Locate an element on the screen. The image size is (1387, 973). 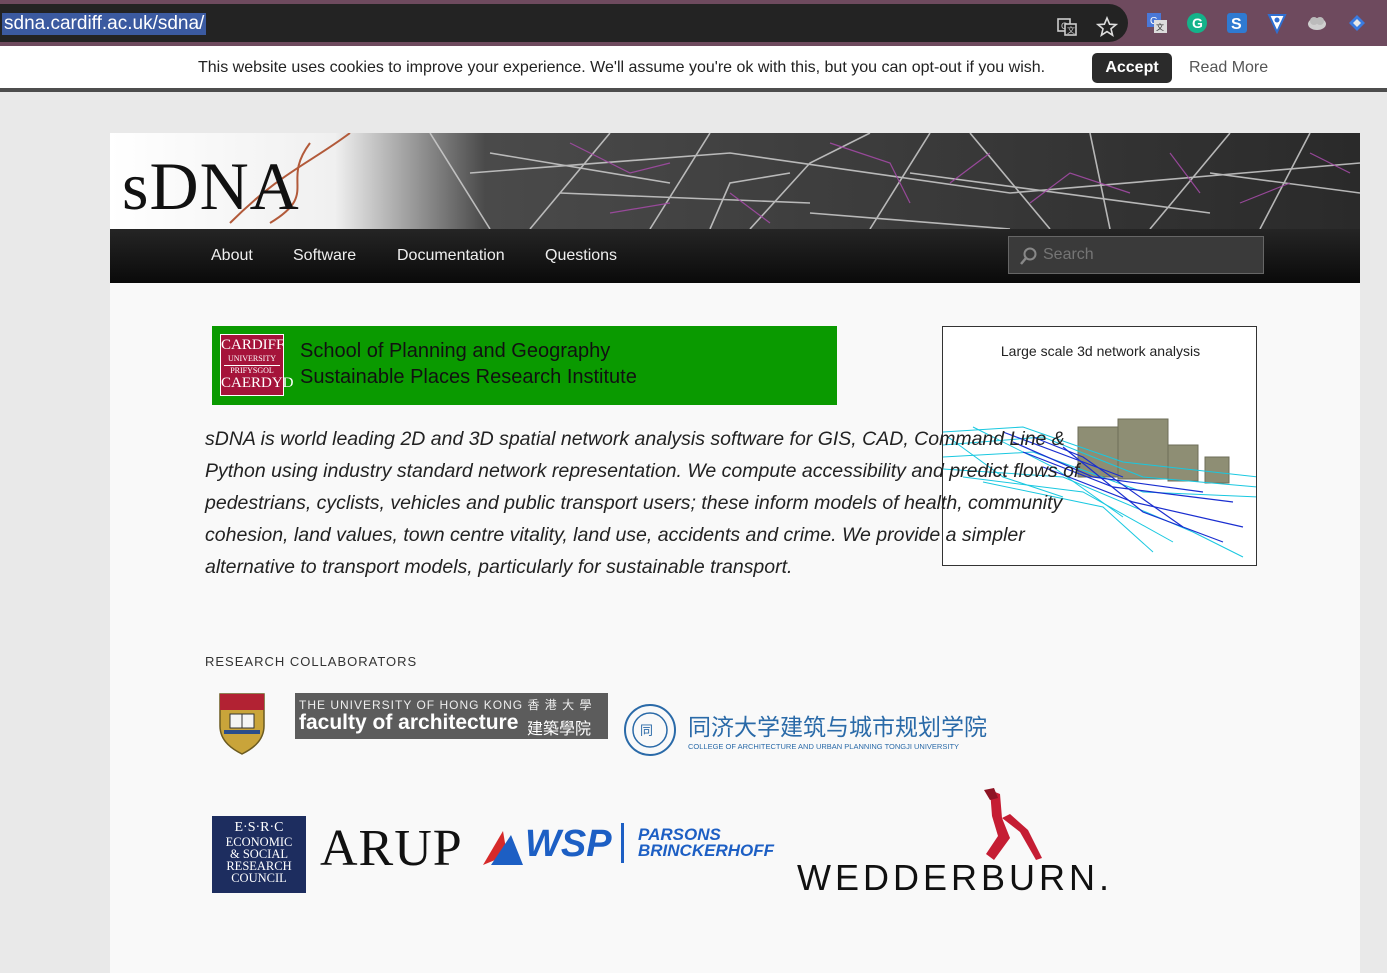
wsp-flag-icon is located at coordinates (503, 848).